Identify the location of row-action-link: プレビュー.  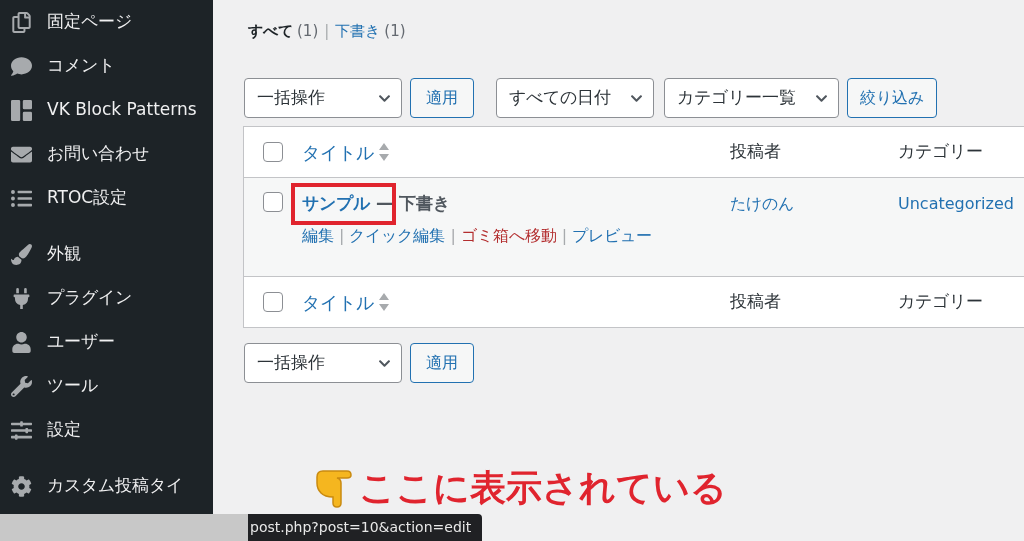
(612, 236).